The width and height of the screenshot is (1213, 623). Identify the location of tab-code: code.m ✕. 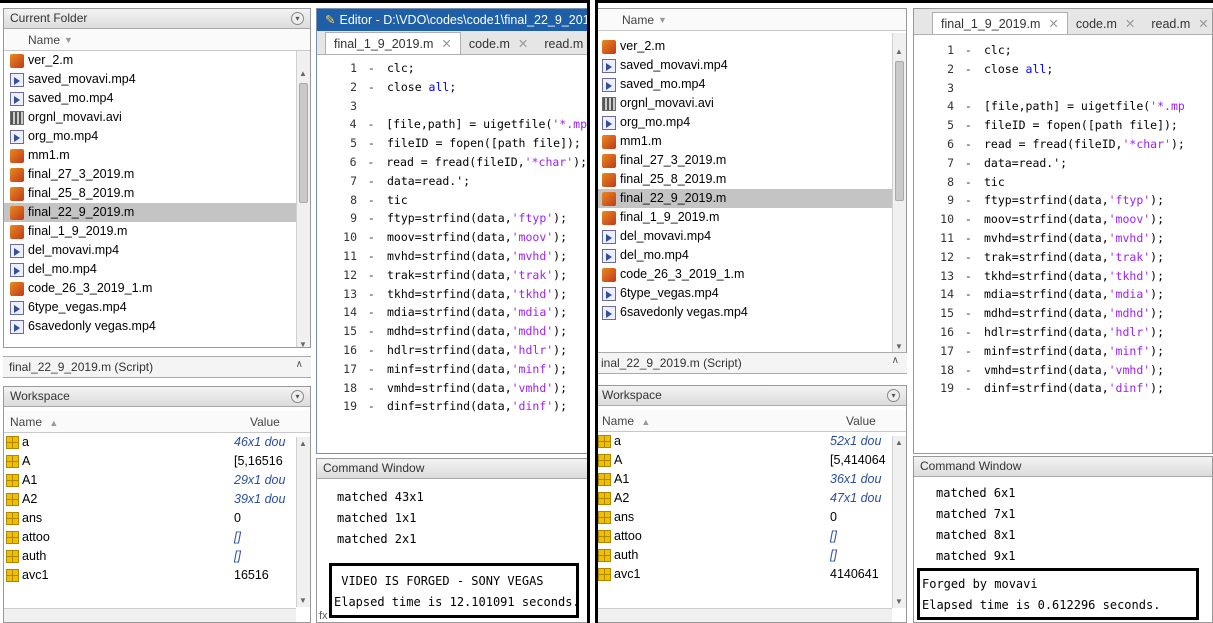
(498, 43).